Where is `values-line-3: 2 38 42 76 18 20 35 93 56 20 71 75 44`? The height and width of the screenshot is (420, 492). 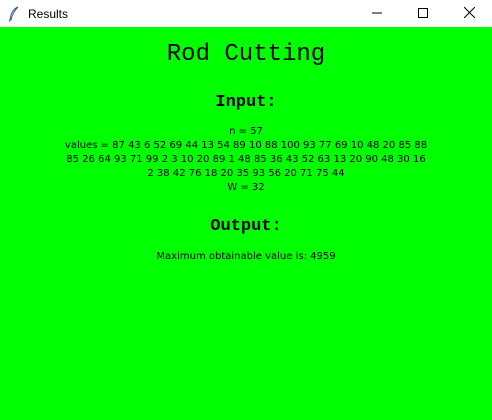 values-line-3: 2 38 42 76 18 20 35 93 56 20 71 75 44 is located at coordinates (246, 173).